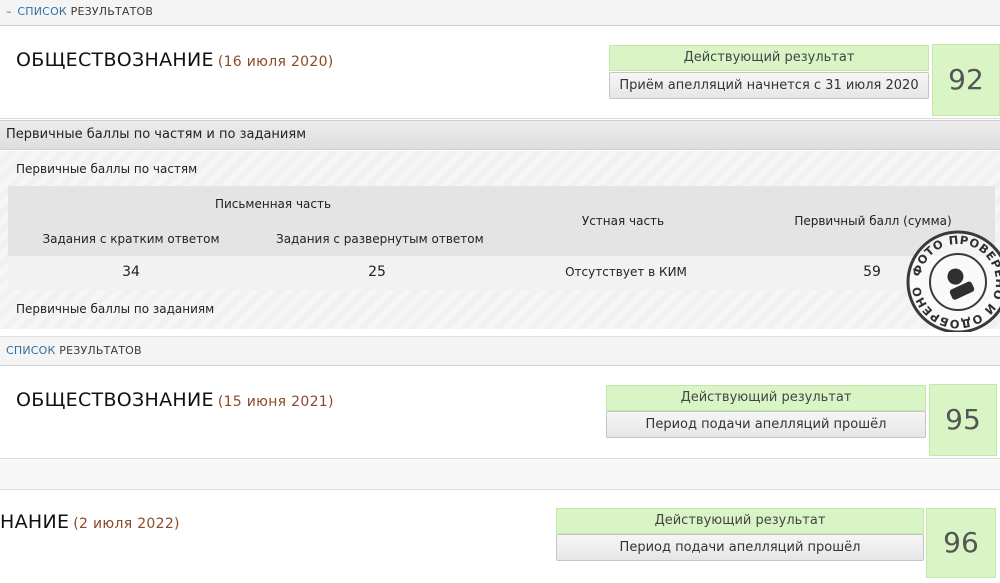 This screenshot has height=583, width=1000. What do you see at coordinates (500, 351) in the screenshot?
I see `results-list-header: СПИСОК РЕЗУЛЬТАТОВ` at bounding box center [500, 351].